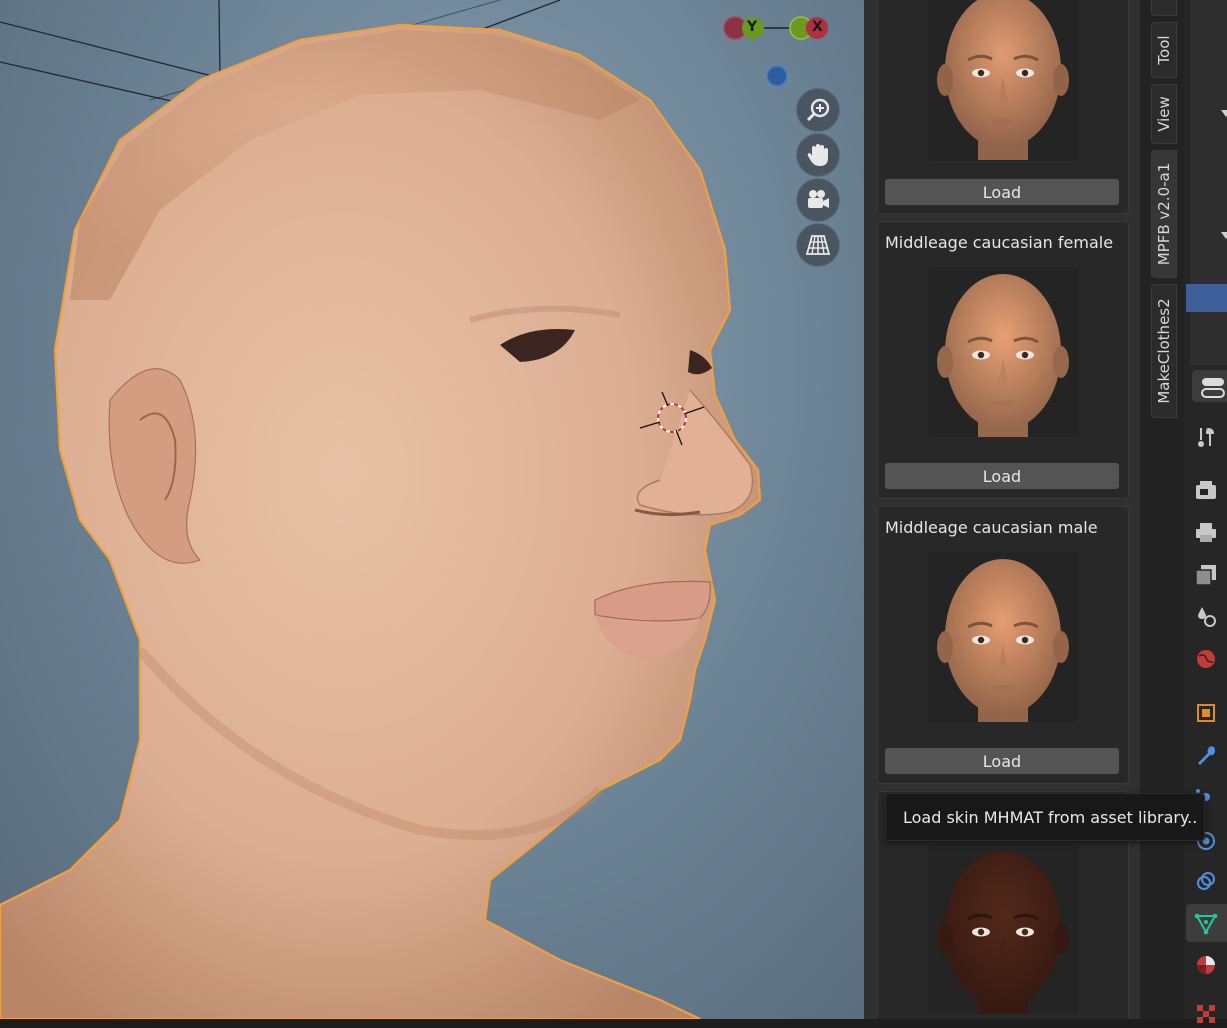  I want to click on camera-view-button, so click(818, 200).